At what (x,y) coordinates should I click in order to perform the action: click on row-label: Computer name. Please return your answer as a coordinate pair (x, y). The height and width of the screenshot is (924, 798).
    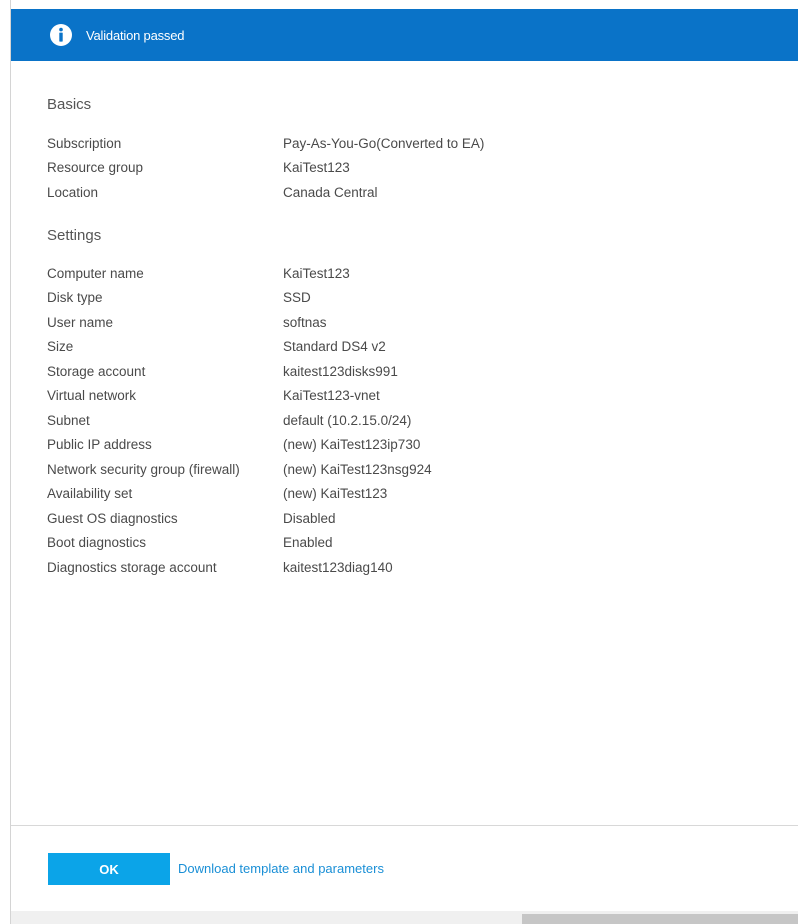
    Looking at the image, I should click on (95, 273).